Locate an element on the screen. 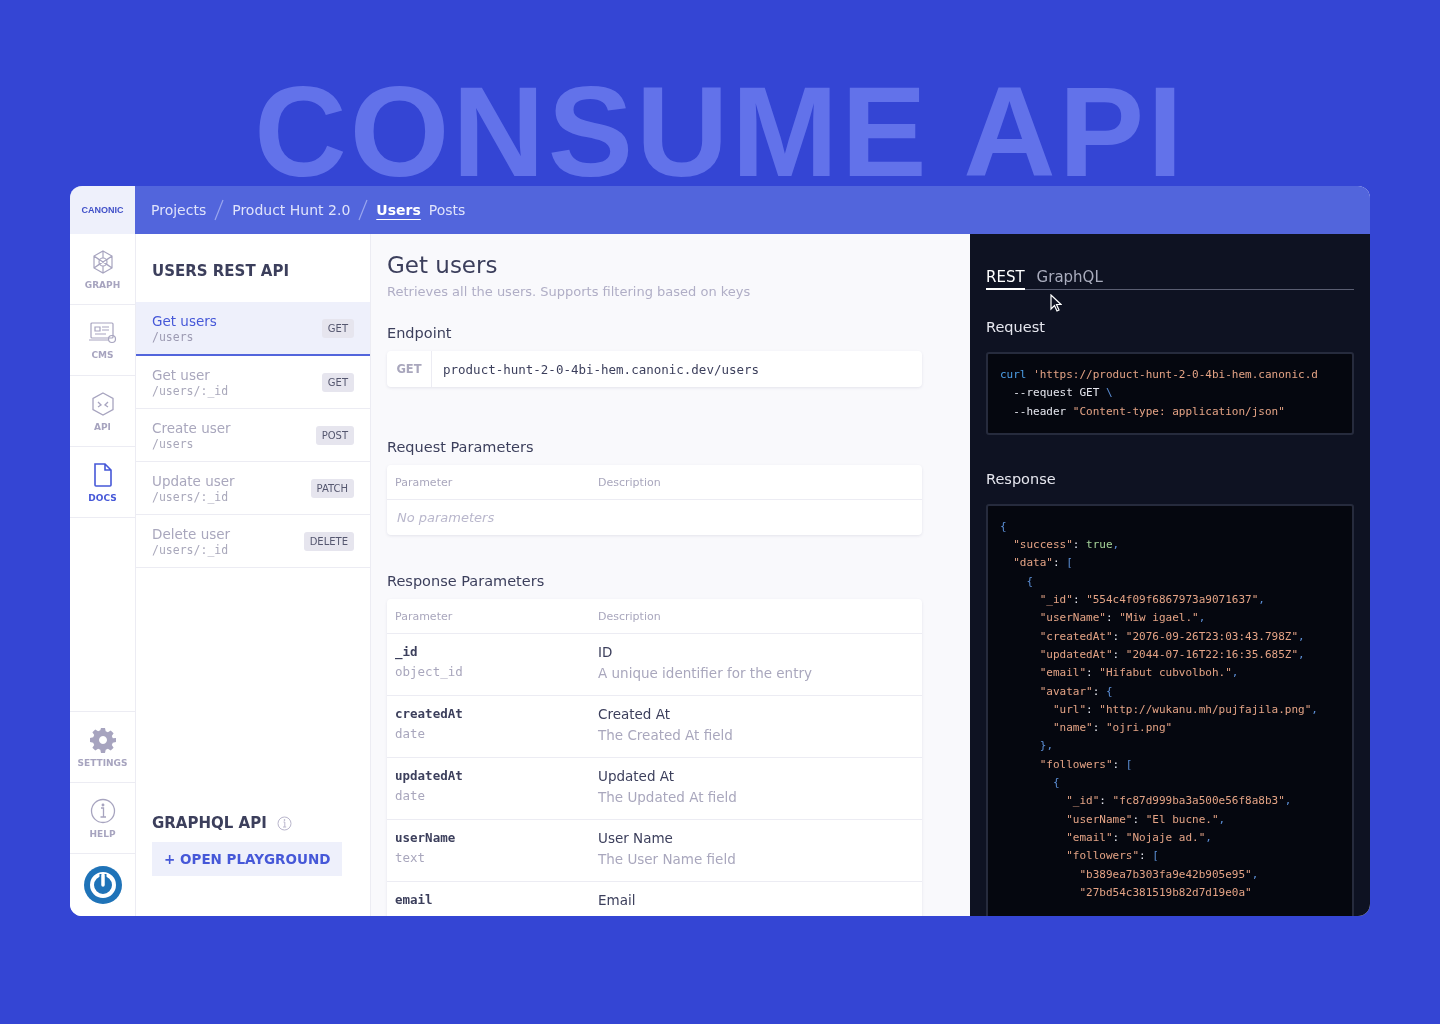 This screenshot has height=1024, width=1440. code-line: "email": "Hifabut cubvolboh.", is located at coordinates (1139, 673).